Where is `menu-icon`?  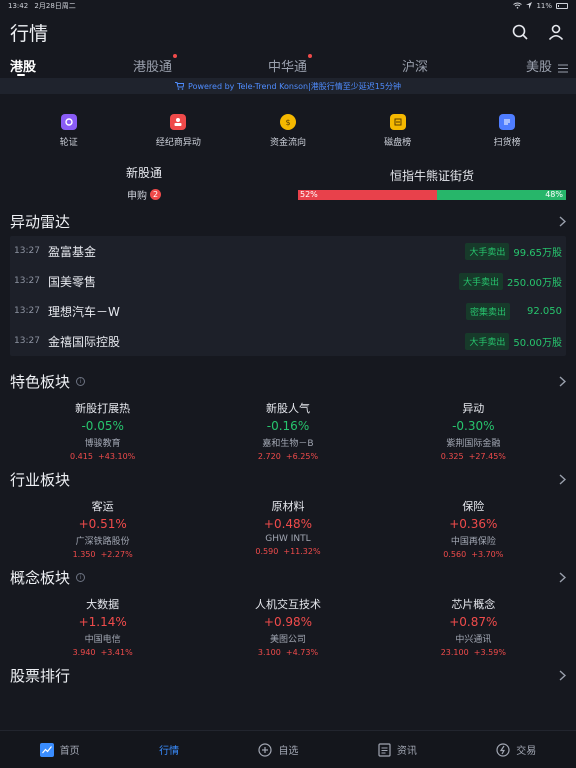 menu-icon is located at coordinates (563, 68).